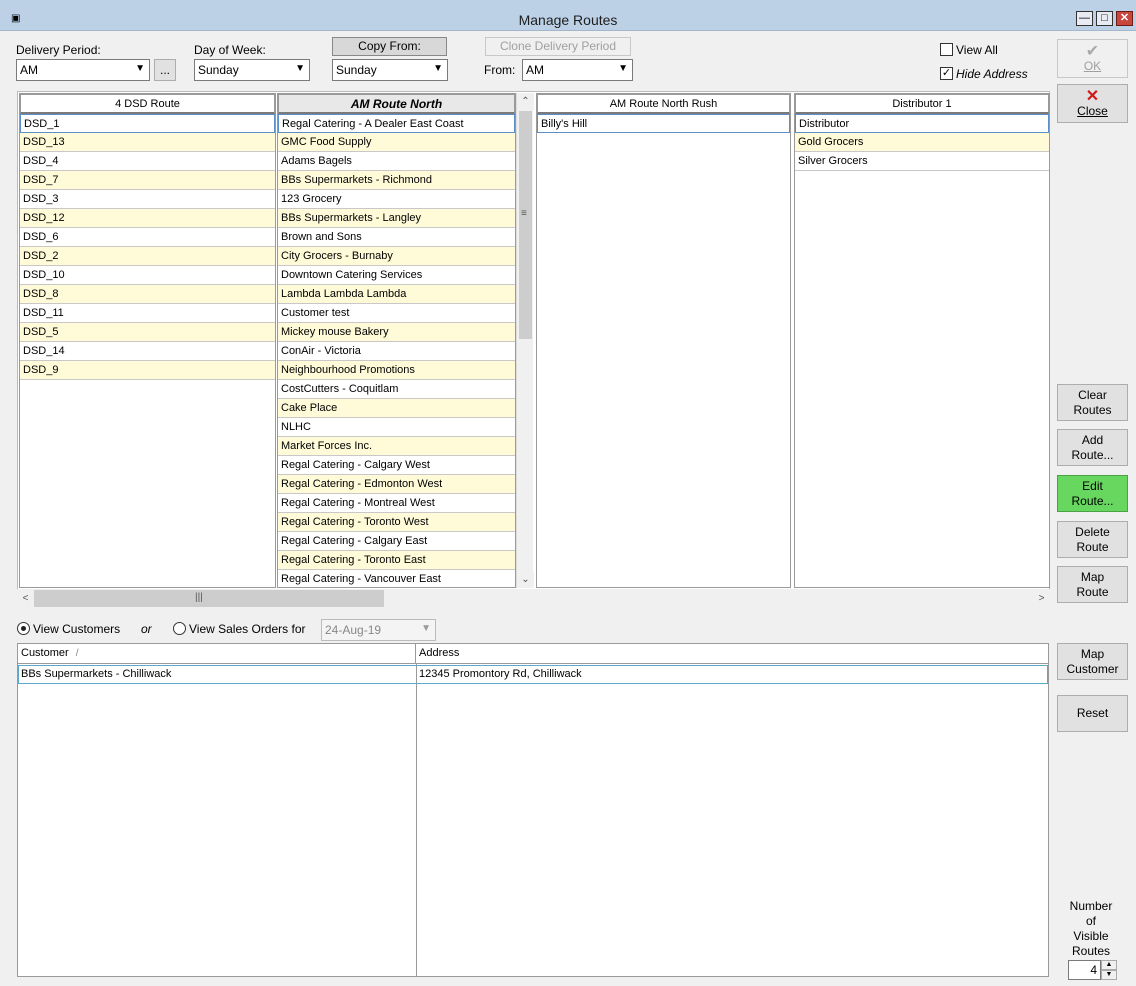 This screenshot has height=986, width=1136. Describe the element at coordinates (396, 294) in the screenshot. I see `route-stop-item: Lambda Lambda Lambda` at that location.